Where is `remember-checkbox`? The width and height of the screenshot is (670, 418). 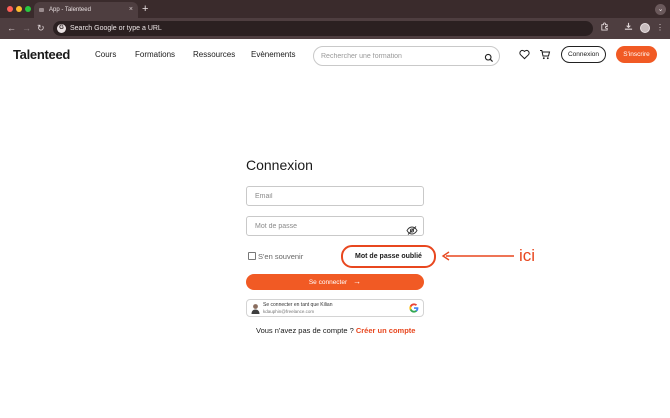 remember-checkbox is located at coordinates (252, 256).